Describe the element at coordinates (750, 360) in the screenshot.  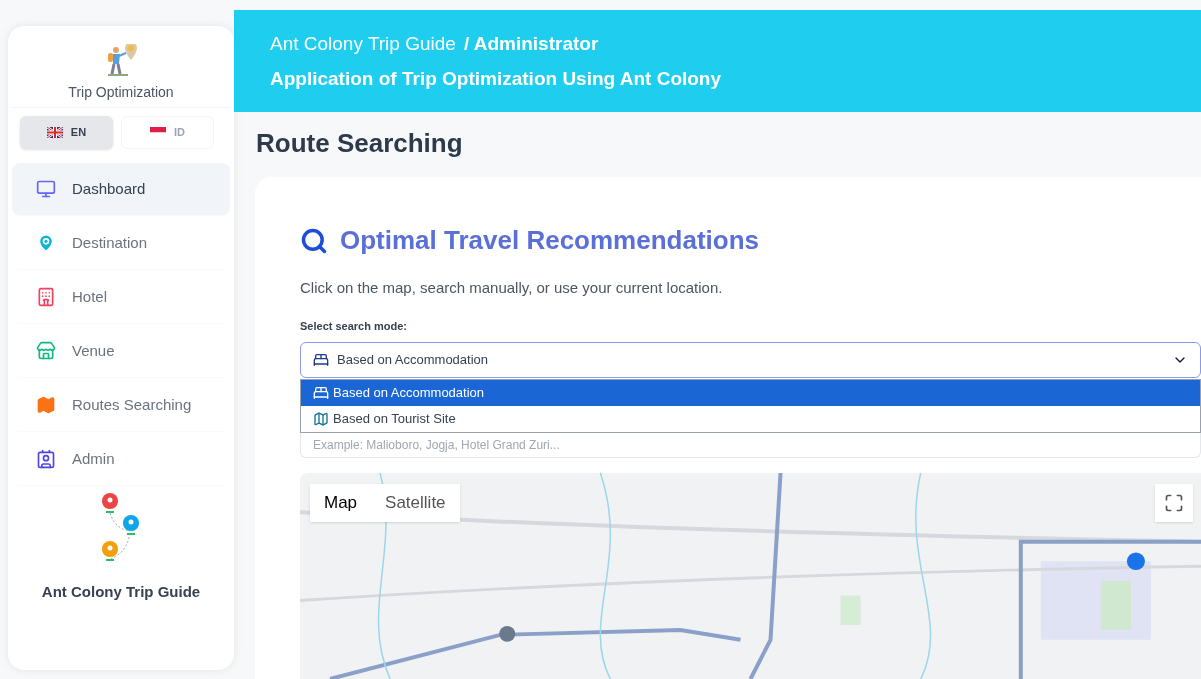
I see `mode-select: Based on Accommodation` at that location.